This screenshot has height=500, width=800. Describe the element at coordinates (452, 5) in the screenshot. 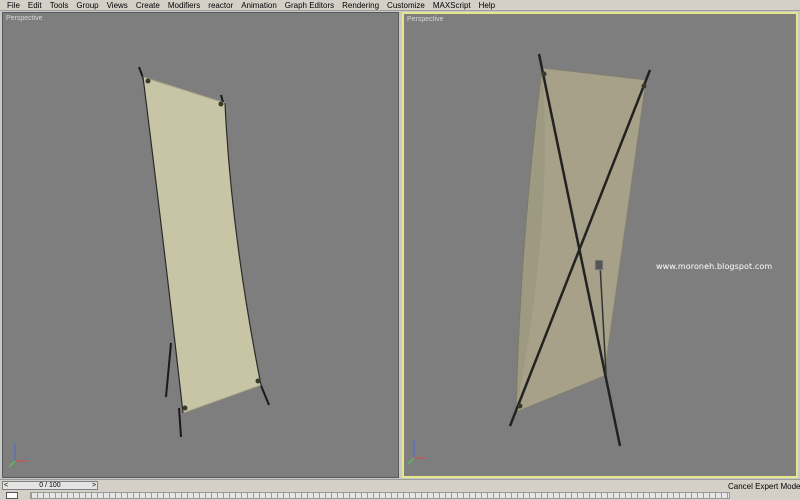

I see `menu-maxscript: MAXScript` at that location.